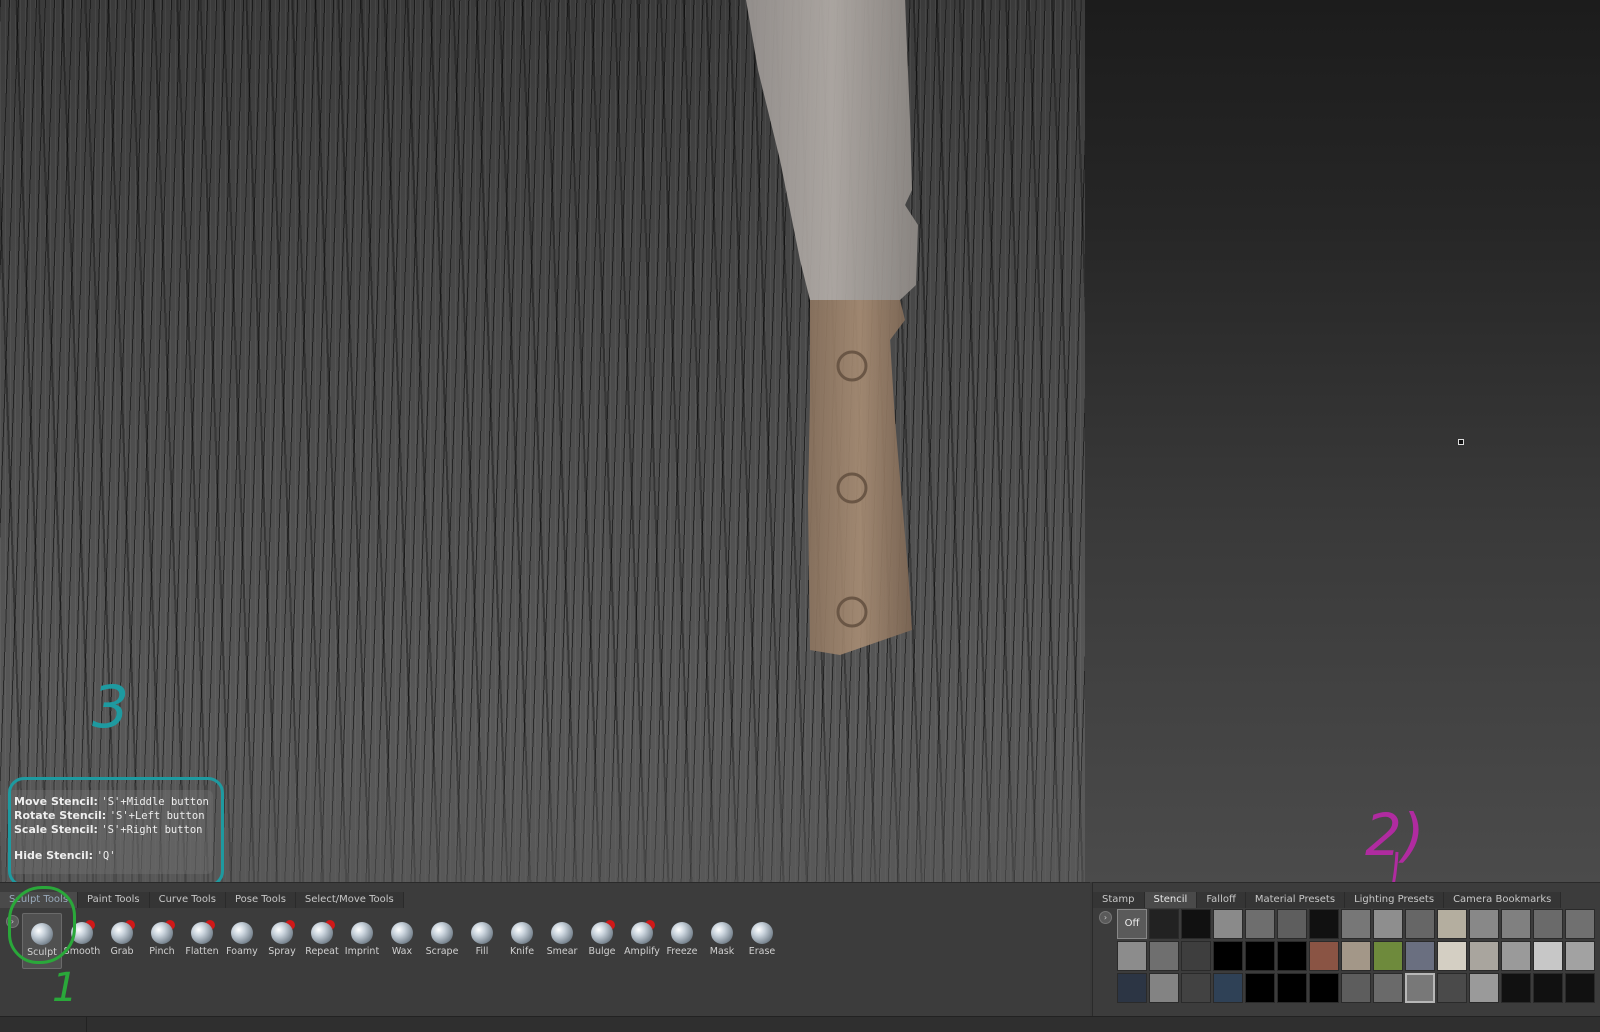 The height and width of the screenshot is (1032, 1600). Describe the element at coordinates (1105, 917) in the screenshot. I see `expand-icon: ›` at that location.